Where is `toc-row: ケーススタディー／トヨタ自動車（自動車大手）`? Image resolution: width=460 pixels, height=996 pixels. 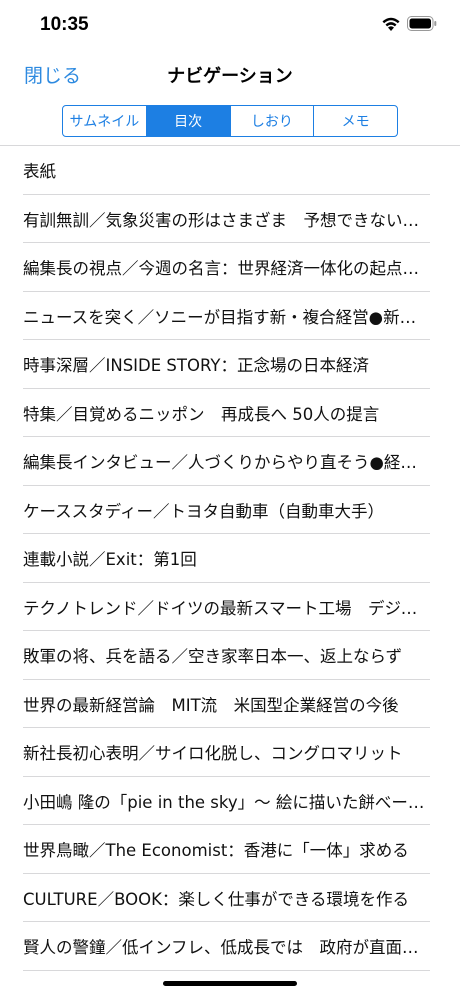
toc-row: ケーススタディー／トヨタ自動車（自動車大手） is located at coordinates (230, 510).